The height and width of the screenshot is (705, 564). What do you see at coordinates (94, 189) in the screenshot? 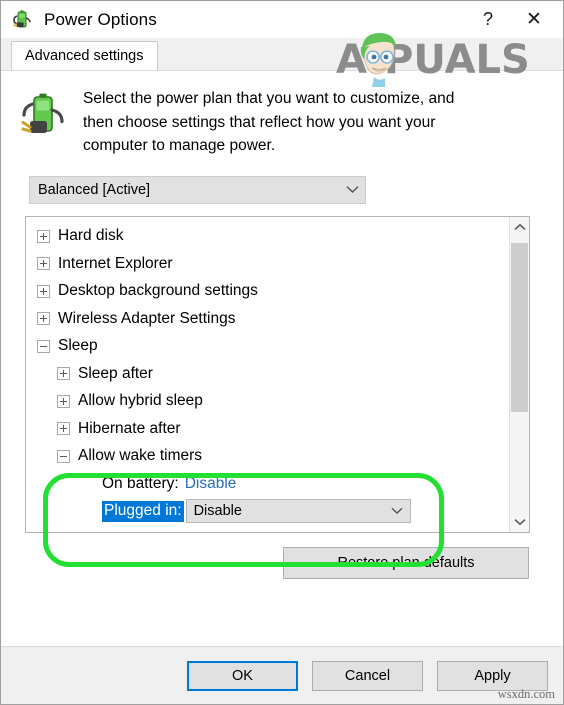
I see `power-plan-value: Balanced [Active]` at bounding box center [94, 189].